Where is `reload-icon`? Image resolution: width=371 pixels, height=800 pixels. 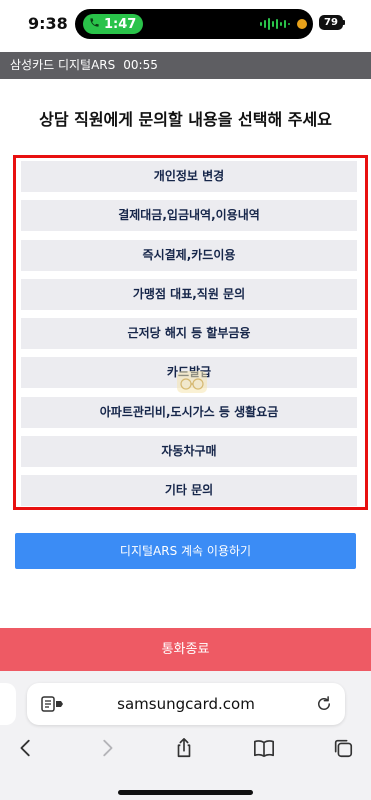 reload-icon is located at coordinates (324, 704).